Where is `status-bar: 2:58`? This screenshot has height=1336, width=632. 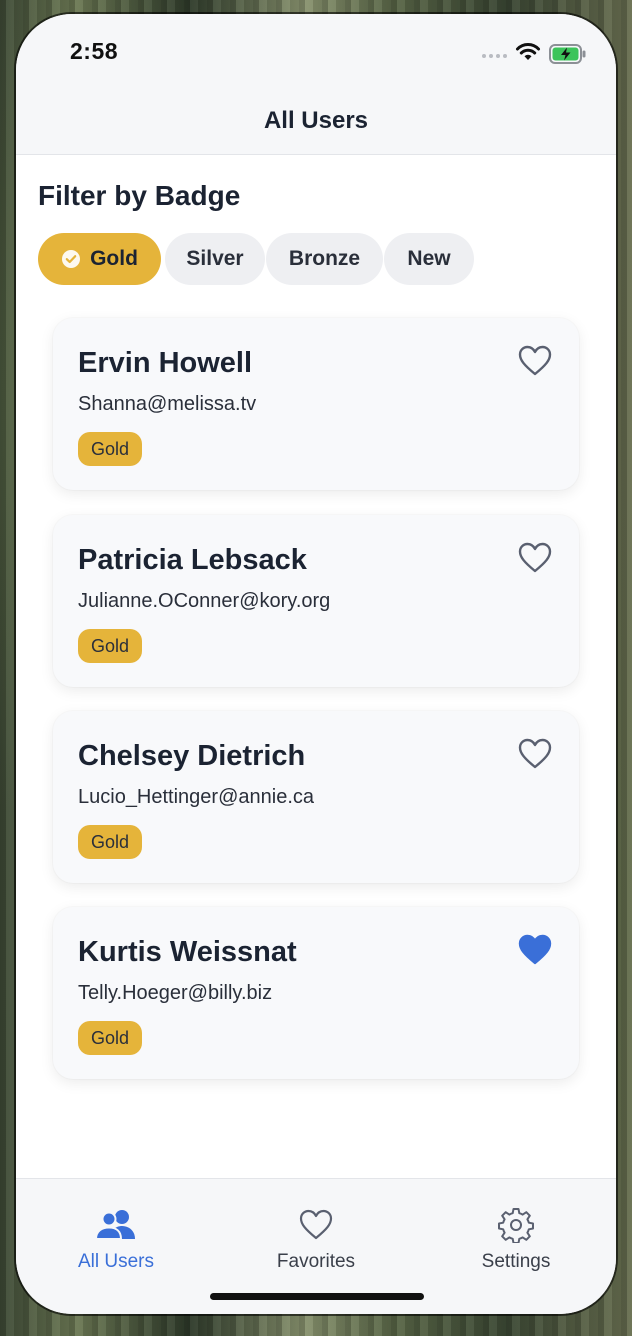
status-bar: 2:58 is located at coordinates (316, 53).